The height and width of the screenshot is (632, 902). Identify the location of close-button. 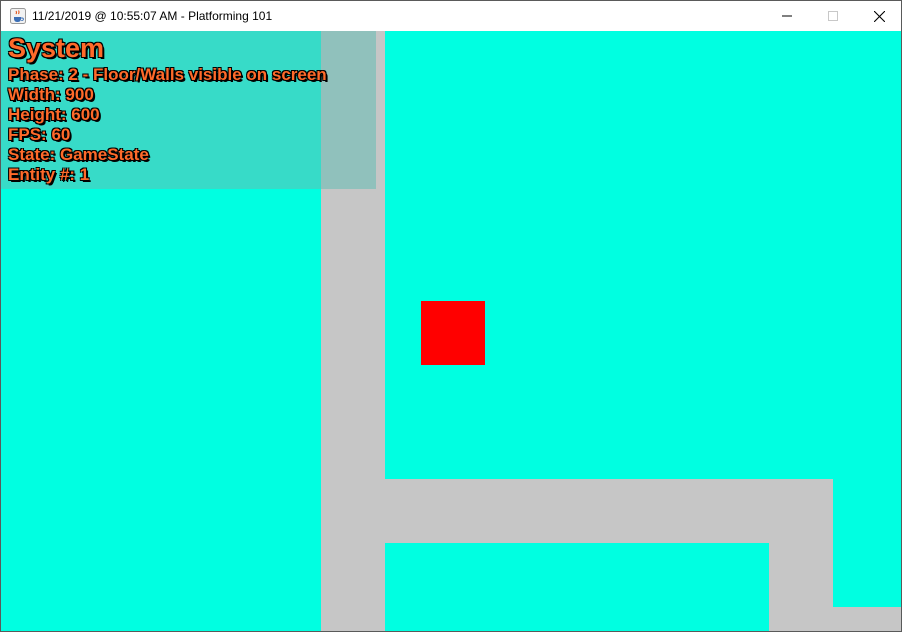
(878, 16).